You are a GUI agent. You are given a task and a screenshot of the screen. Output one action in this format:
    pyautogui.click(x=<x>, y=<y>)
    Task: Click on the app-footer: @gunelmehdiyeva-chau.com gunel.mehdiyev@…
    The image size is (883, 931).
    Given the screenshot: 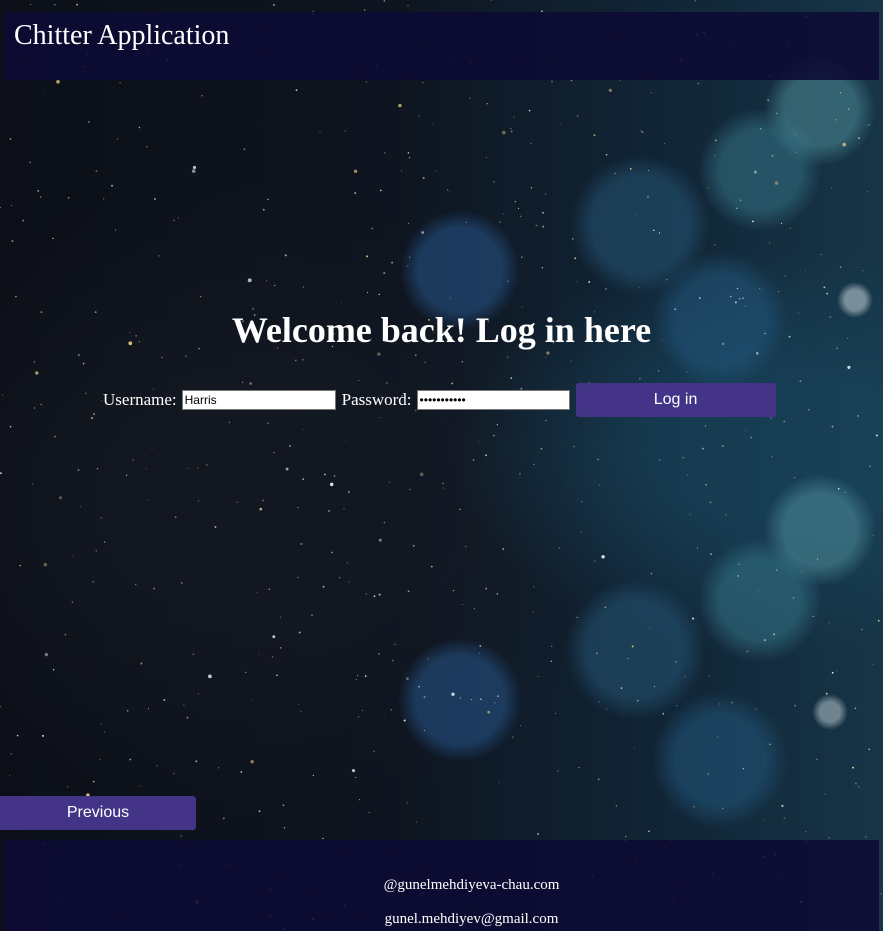 What is the action you would take?
    pyautogui.click(x=441, y=885)
    